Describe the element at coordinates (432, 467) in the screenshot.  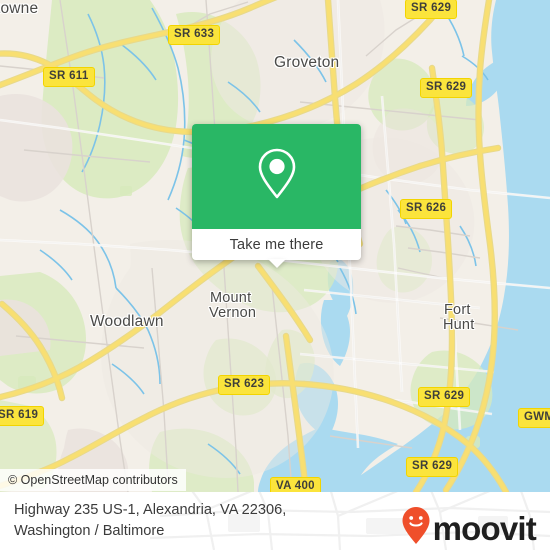
I see `road-shield-sr629-s: SR 629` at that location.